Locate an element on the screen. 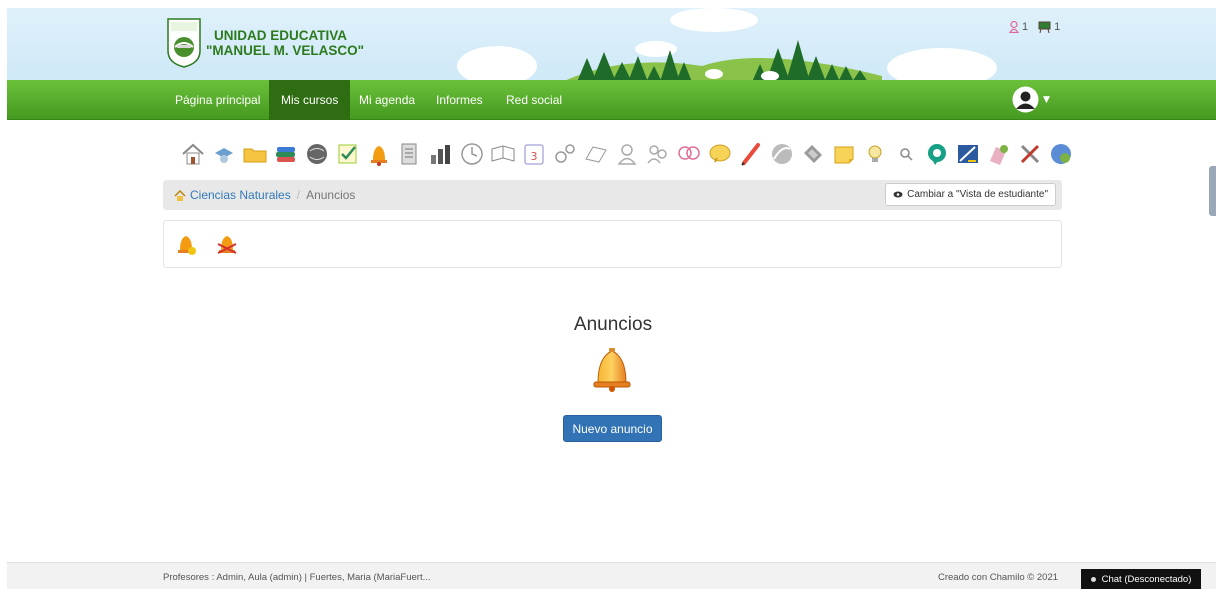  classroom-counter: 1 is located at coordinates (1049, 27).